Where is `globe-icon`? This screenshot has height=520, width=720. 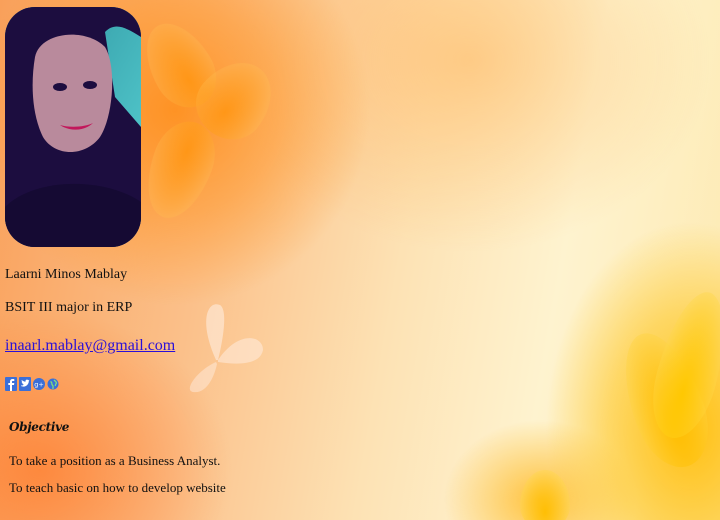
globe-icon is located at coordinates (53, 384).